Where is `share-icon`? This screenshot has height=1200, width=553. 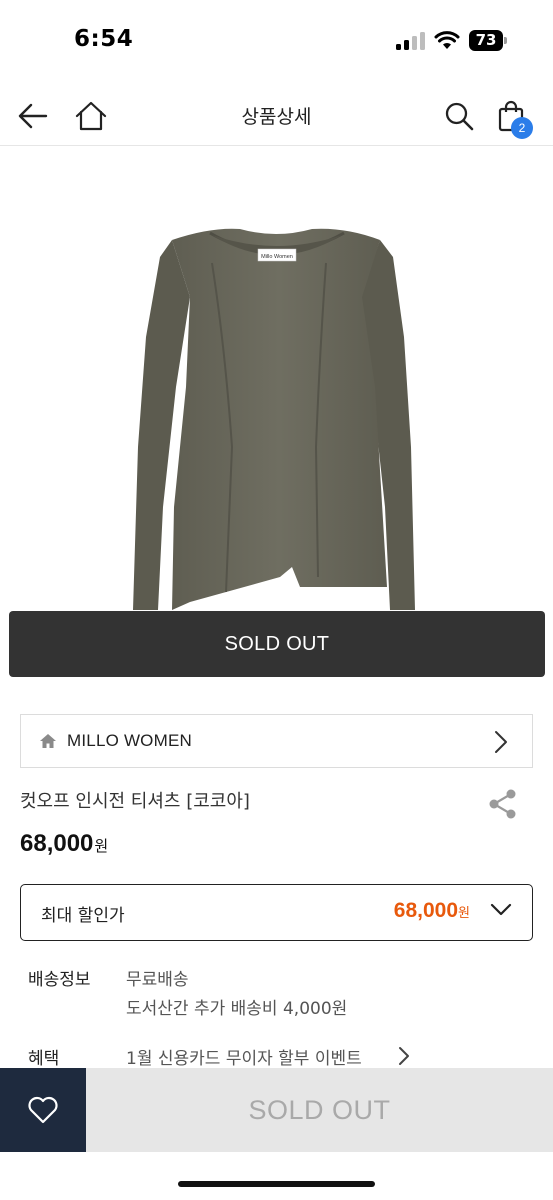
share-icon is located at coordinates (503, 804).